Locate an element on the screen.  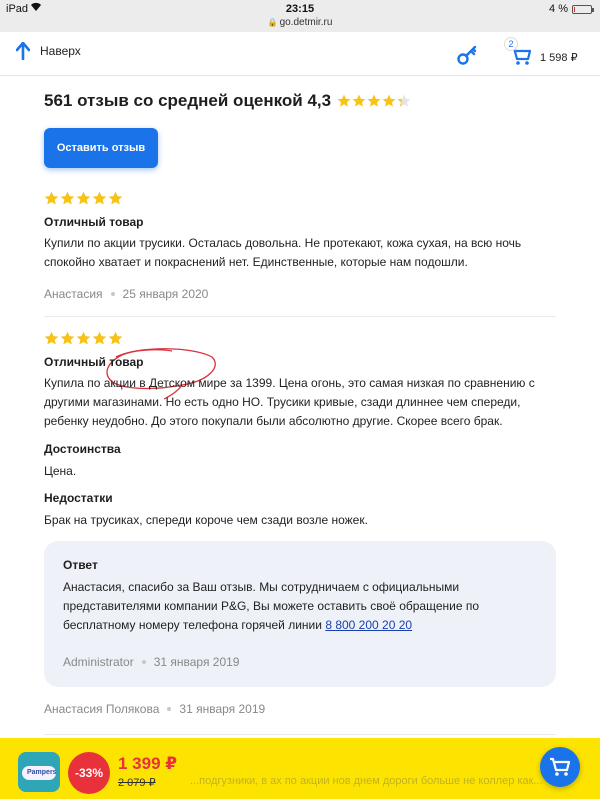
cart-icon is located at coordinates (560, 766).